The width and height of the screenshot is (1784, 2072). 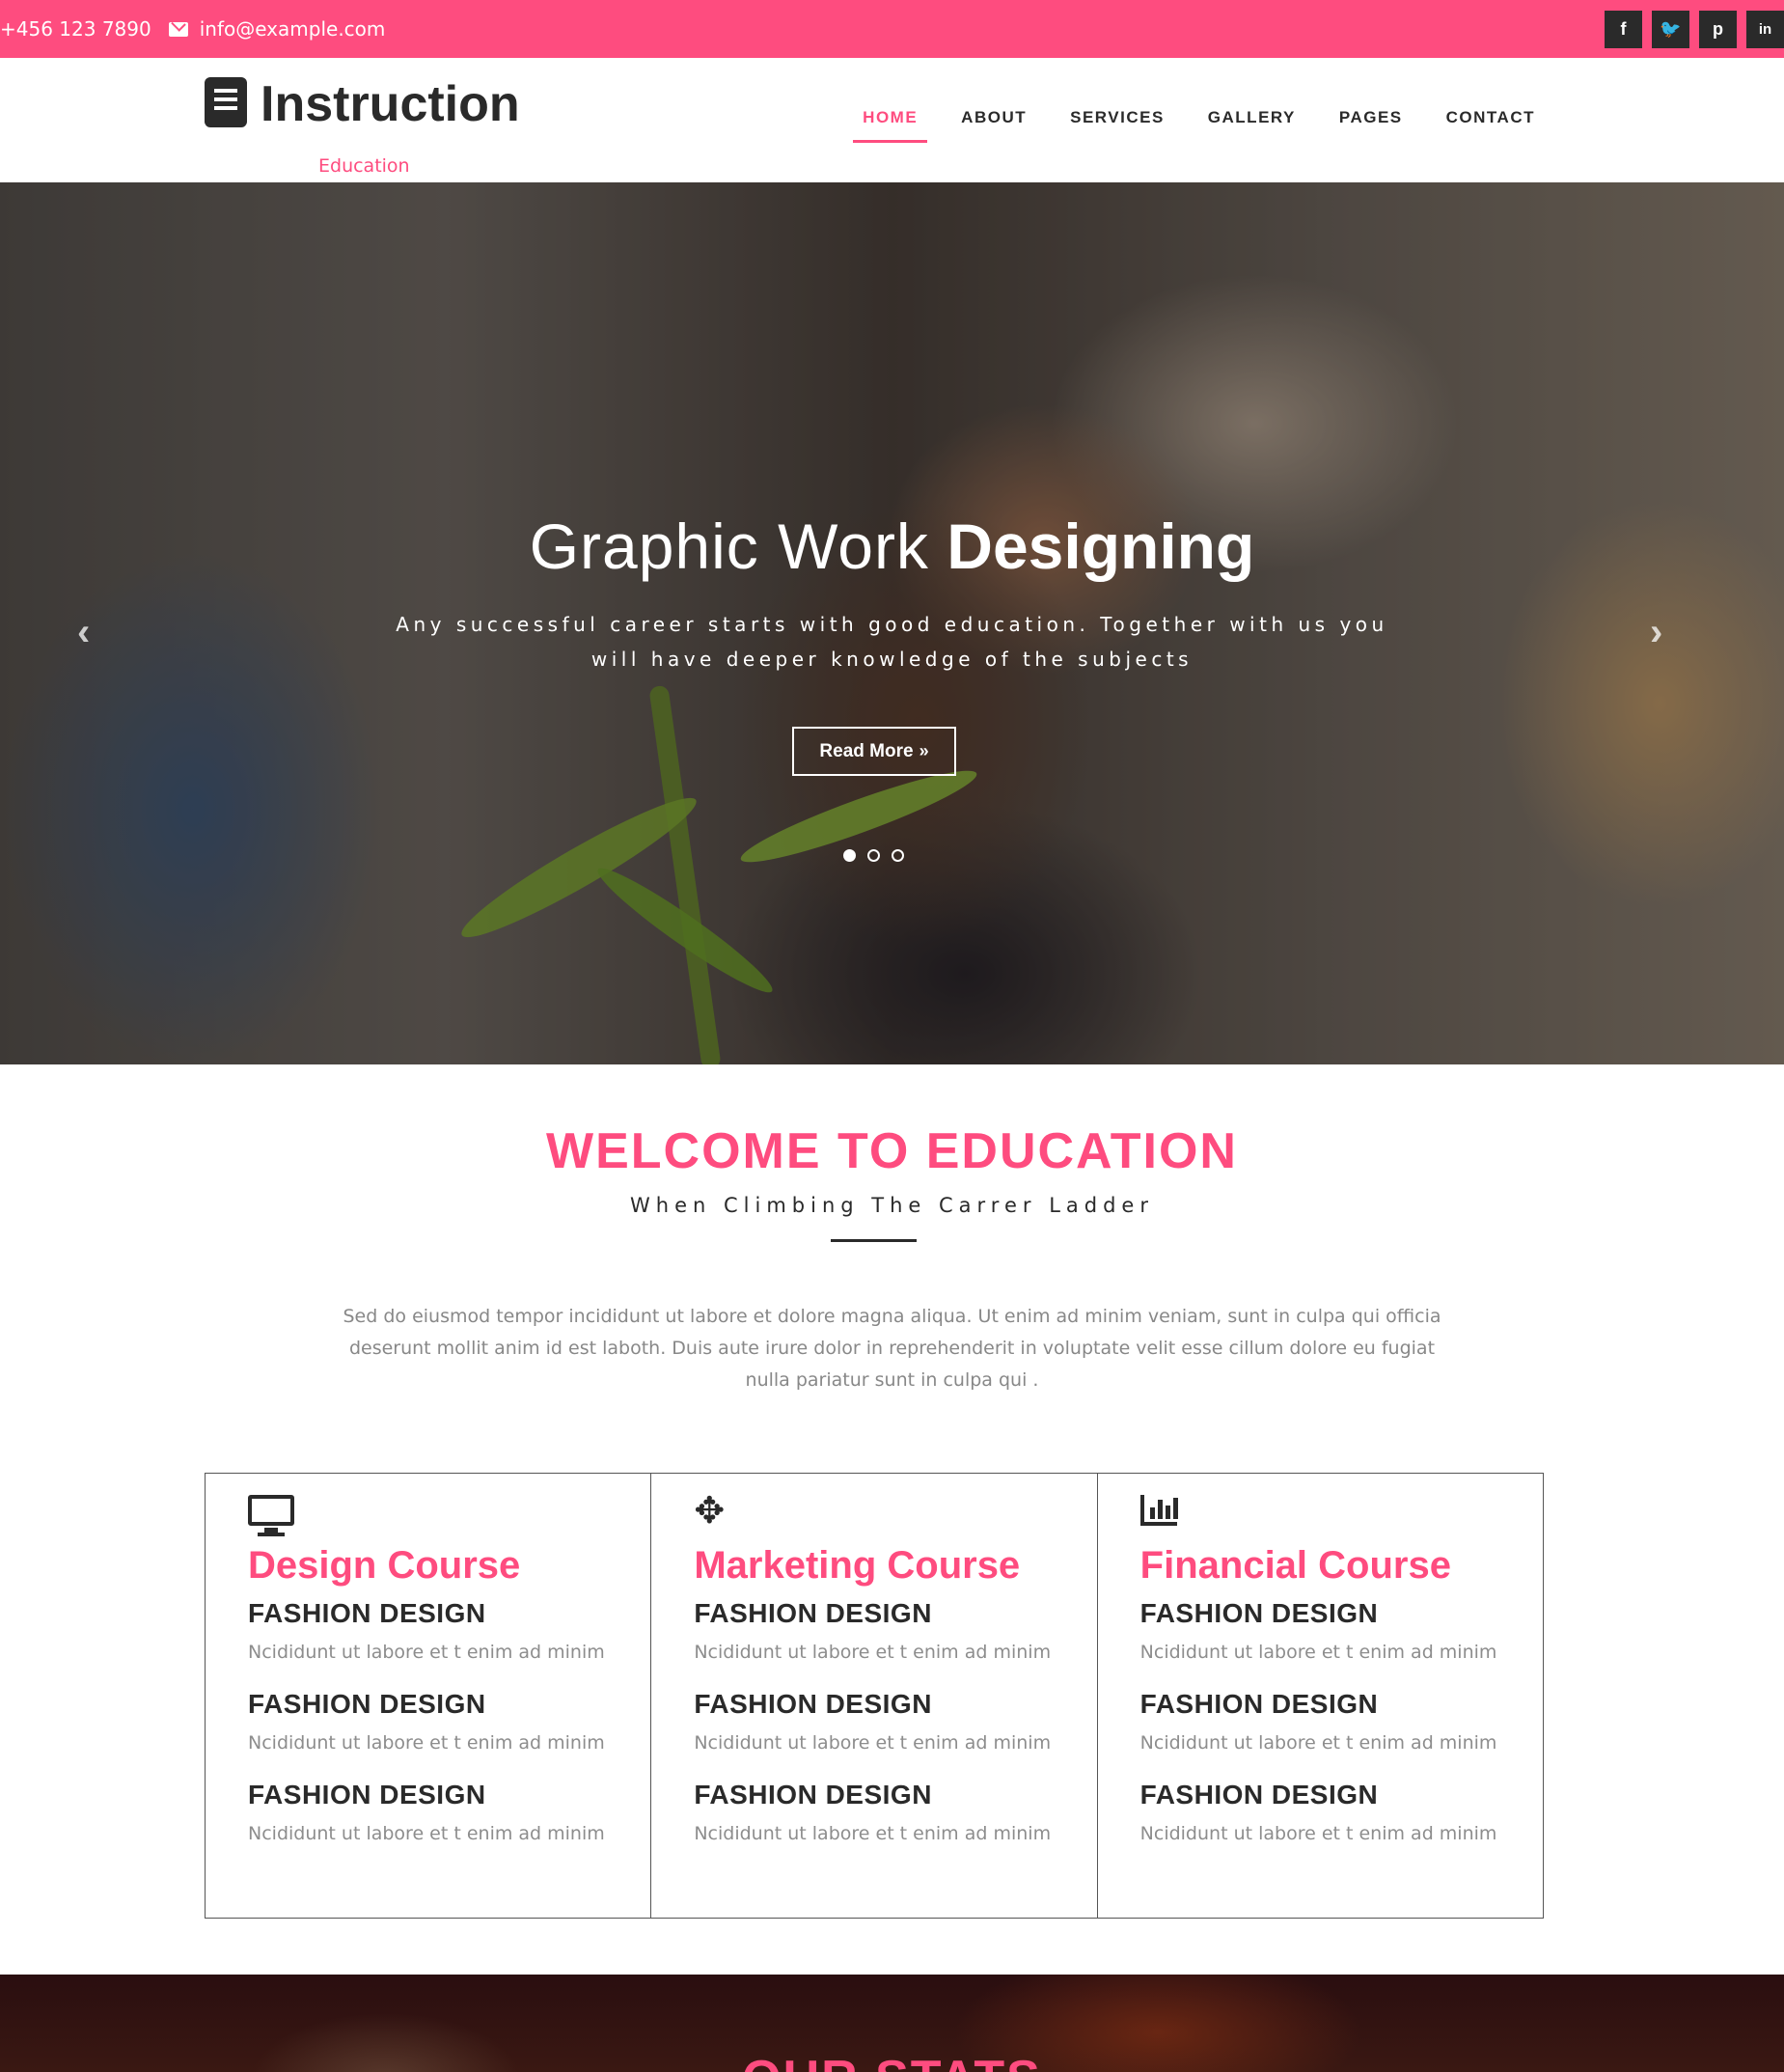 I want to click on nav-contact: CONTACT, so click(x=1490, y=123).